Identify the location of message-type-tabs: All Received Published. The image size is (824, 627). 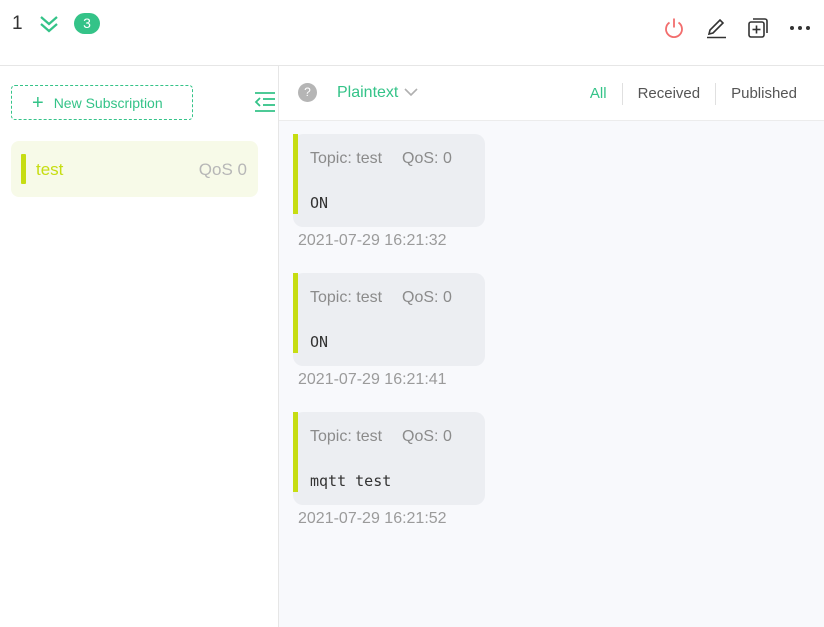
(701, 94).